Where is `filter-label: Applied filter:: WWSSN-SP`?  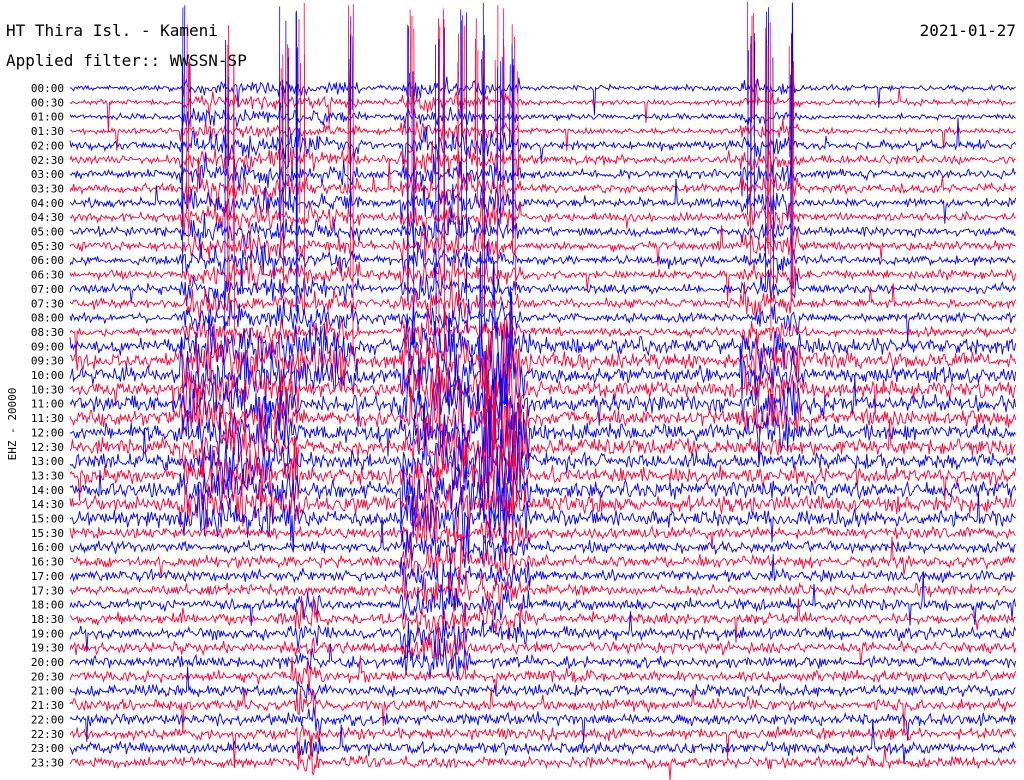 filter-label: Applied filter:: WWSSN-SP is located at coordinates (126, 60).